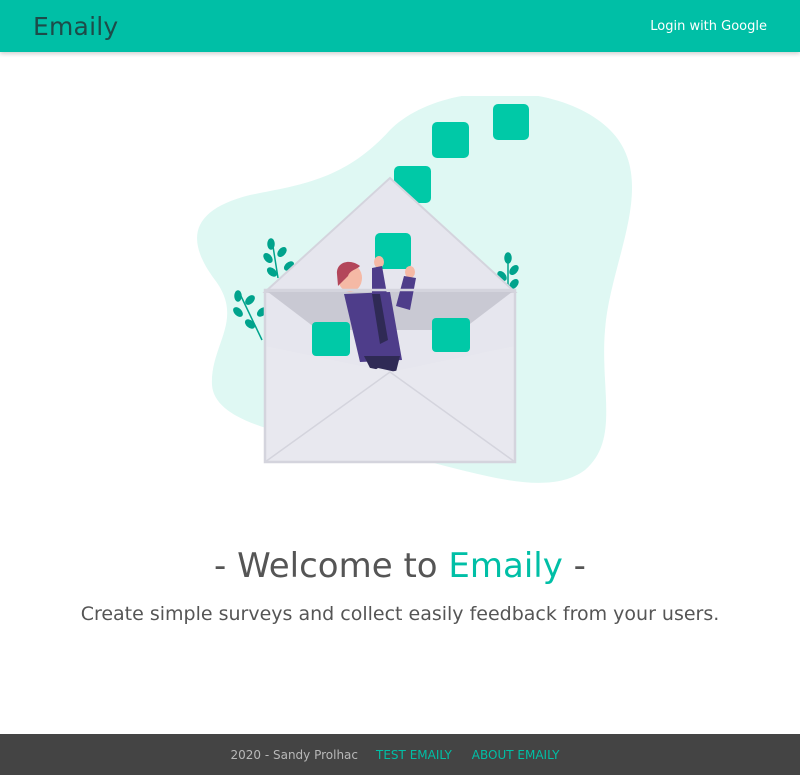  Describe the element at coordinates (294, 754) in the screenshot. I see `copyright-text: 2020 - Sandy Prolhac` at that location.